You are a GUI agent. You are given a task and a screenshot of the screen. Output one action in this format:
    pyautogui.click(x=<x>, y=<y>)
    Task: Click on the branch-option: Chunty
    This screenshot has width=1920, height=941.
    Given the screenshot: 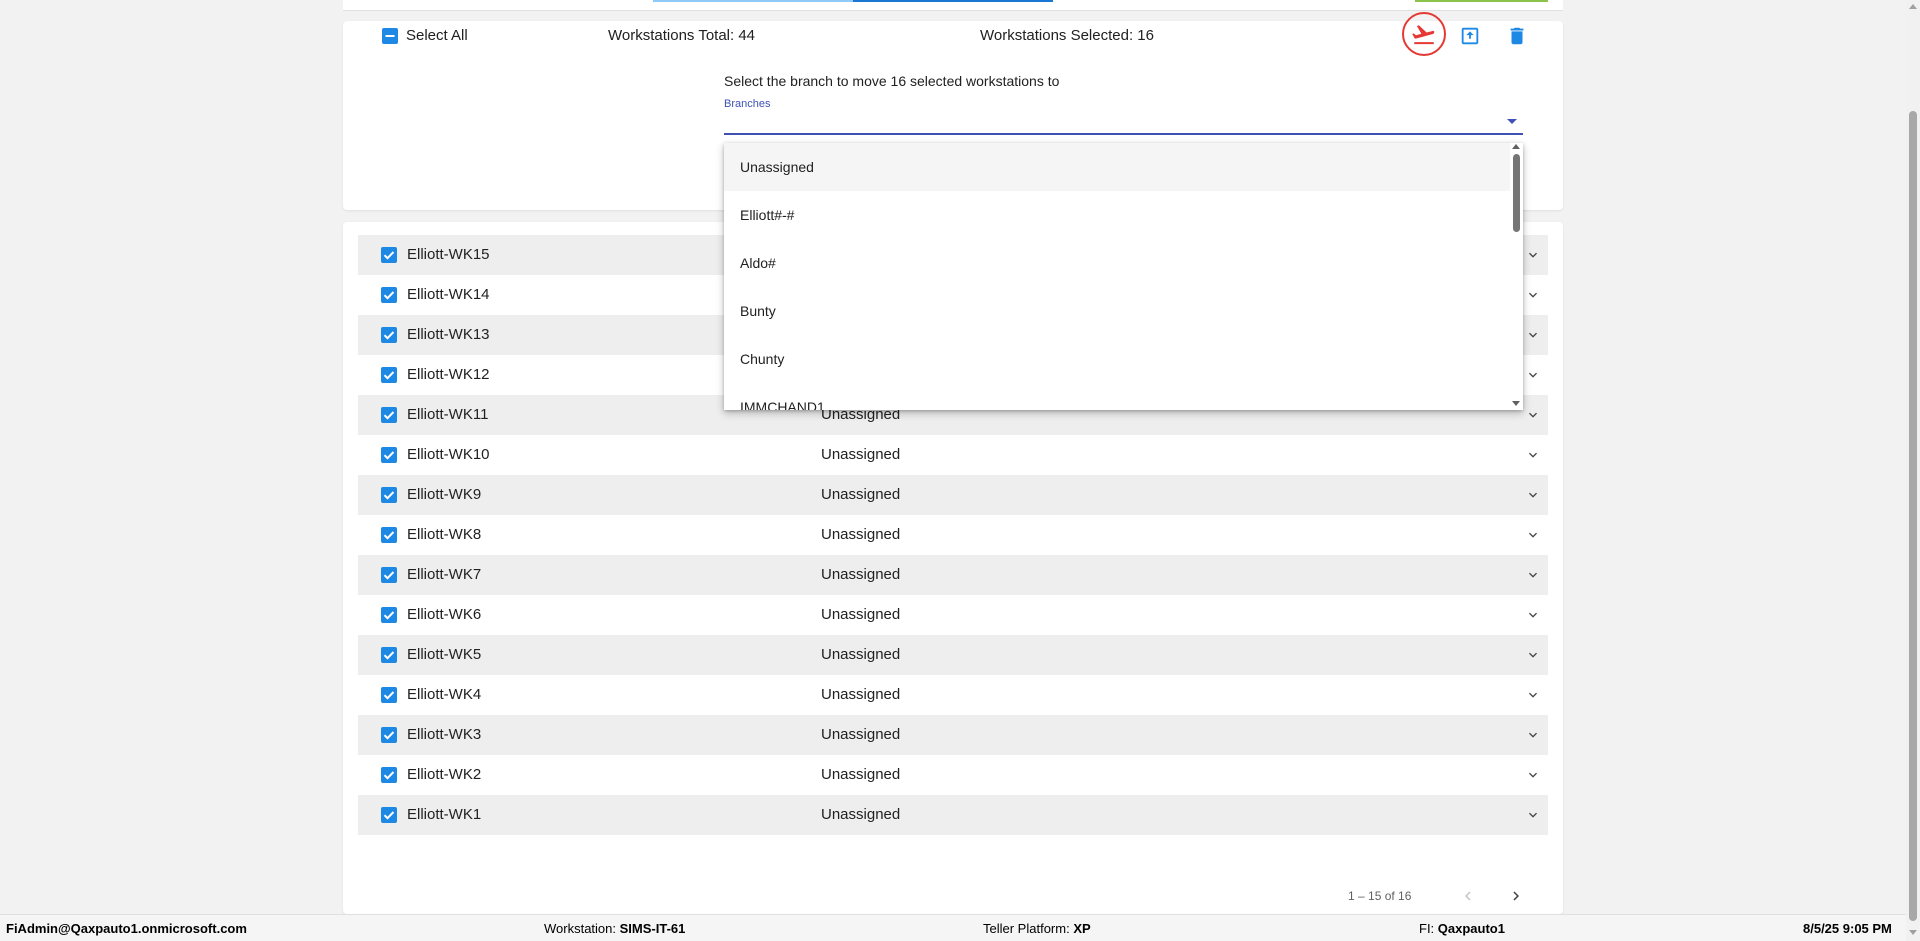 What is the action you would take?
    pyautogui.click(x=1117, y=359)
    